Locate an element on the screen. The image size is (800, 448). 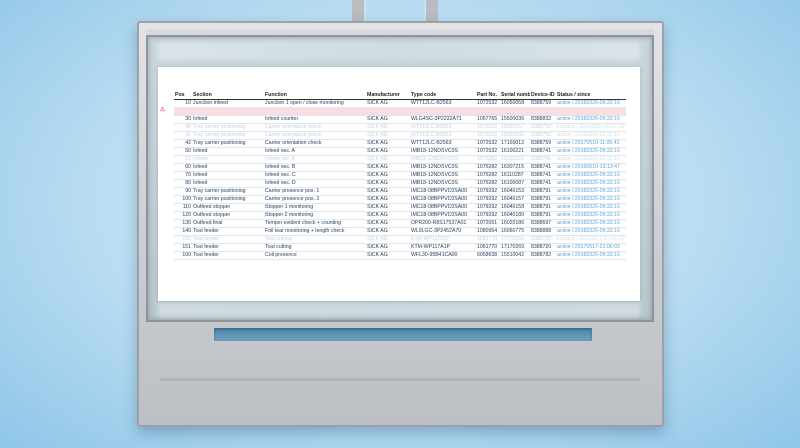
cell-pos: 40 is located at coordinates (183, 127).